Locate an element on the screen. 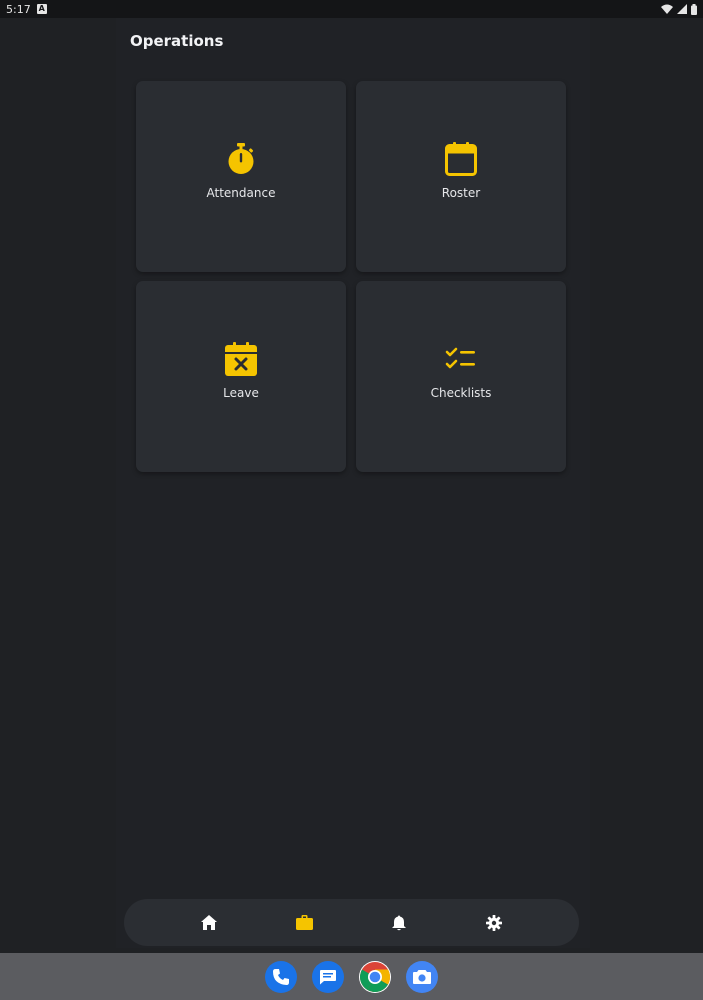 This screenshot has width=703, height=1000. bottom-nav is located at coordinates (351, 922).